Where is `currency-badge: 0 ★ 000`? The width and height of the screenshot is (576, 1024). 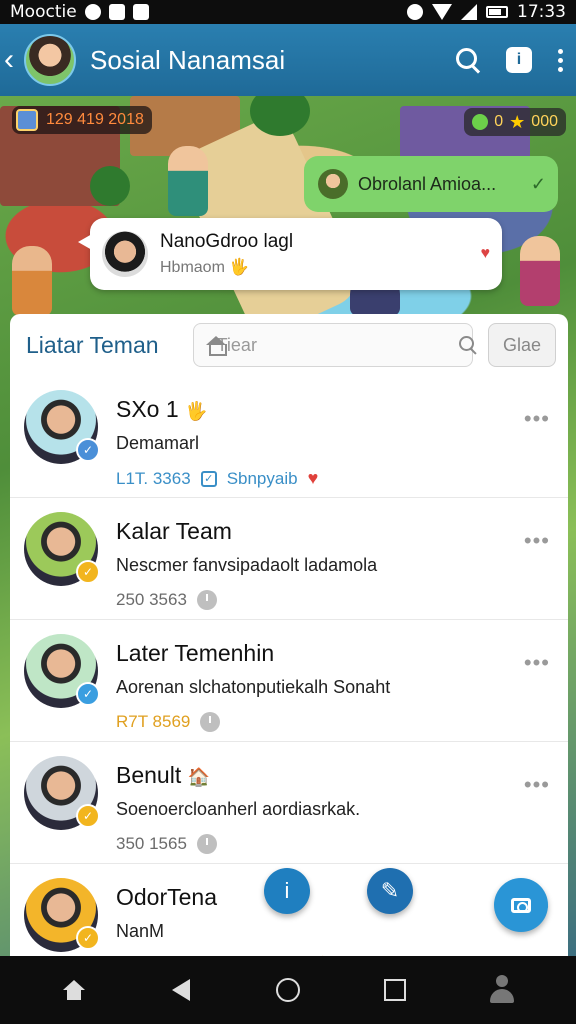 currency-badge: 0 ★ 000 is located at coordinates (515, 122).